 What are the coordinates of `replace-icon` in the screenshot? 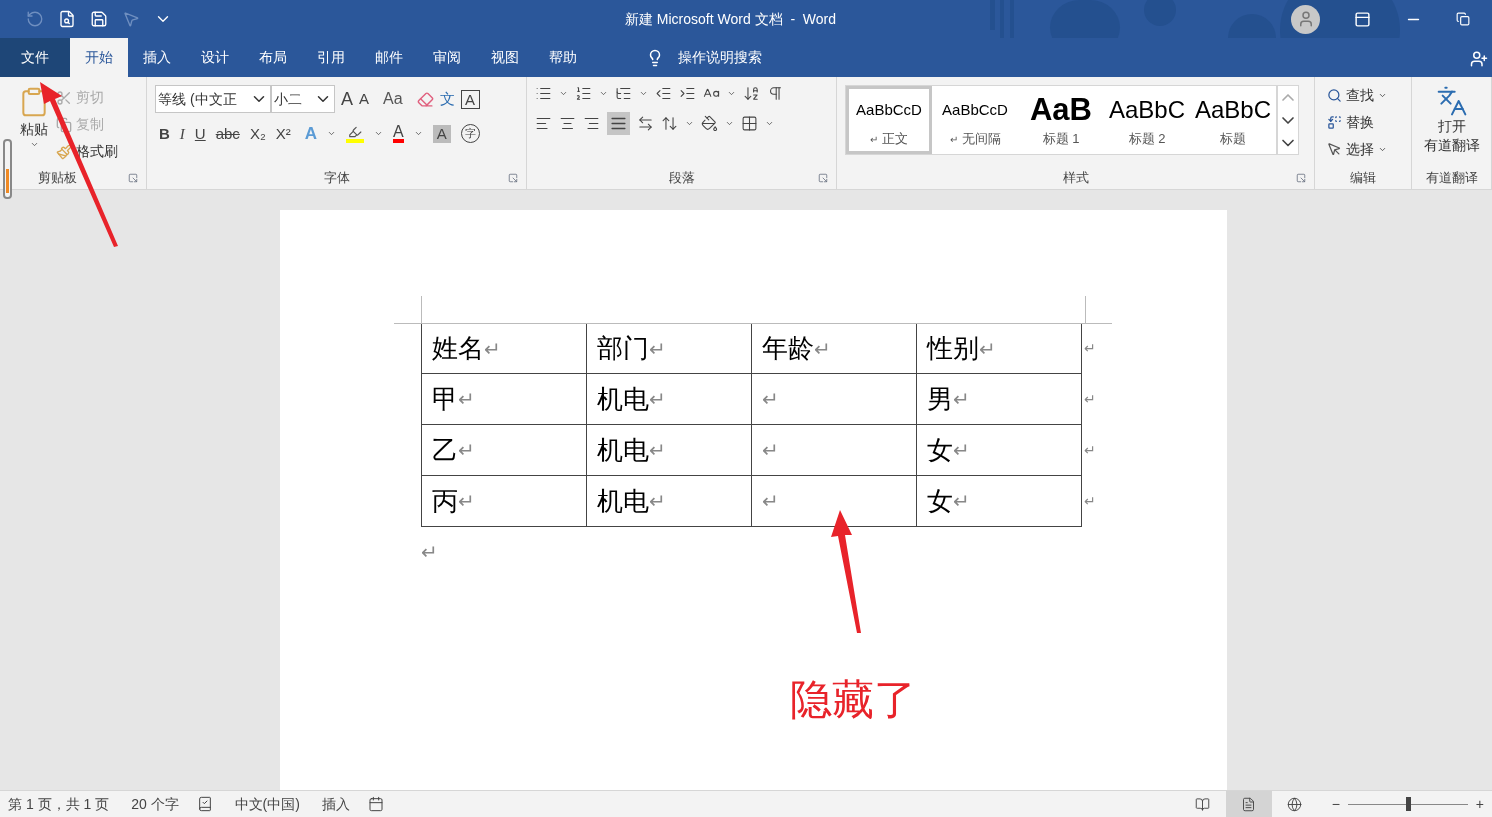 It's located at (1334, 122).